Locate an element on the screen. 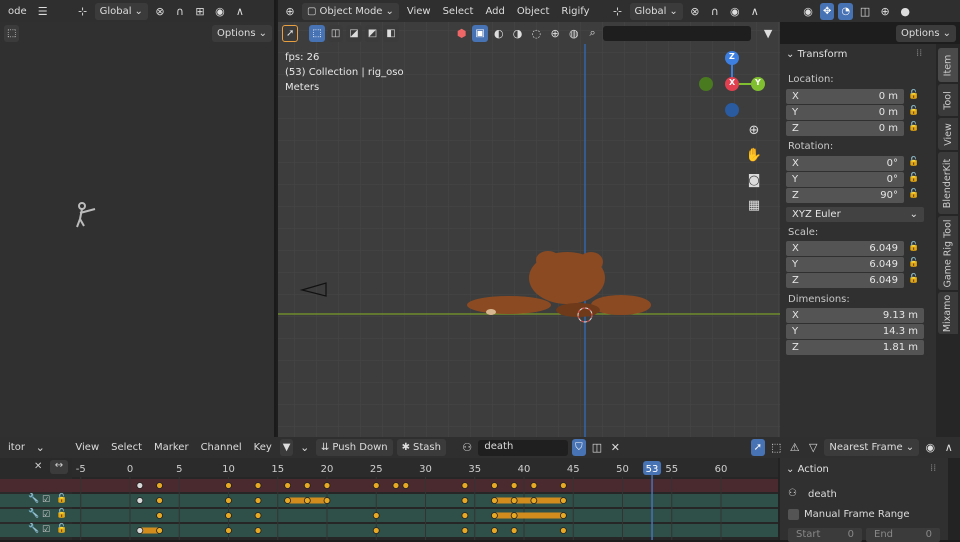  search-icon: ⌕ is located at coordinates (593, 33).